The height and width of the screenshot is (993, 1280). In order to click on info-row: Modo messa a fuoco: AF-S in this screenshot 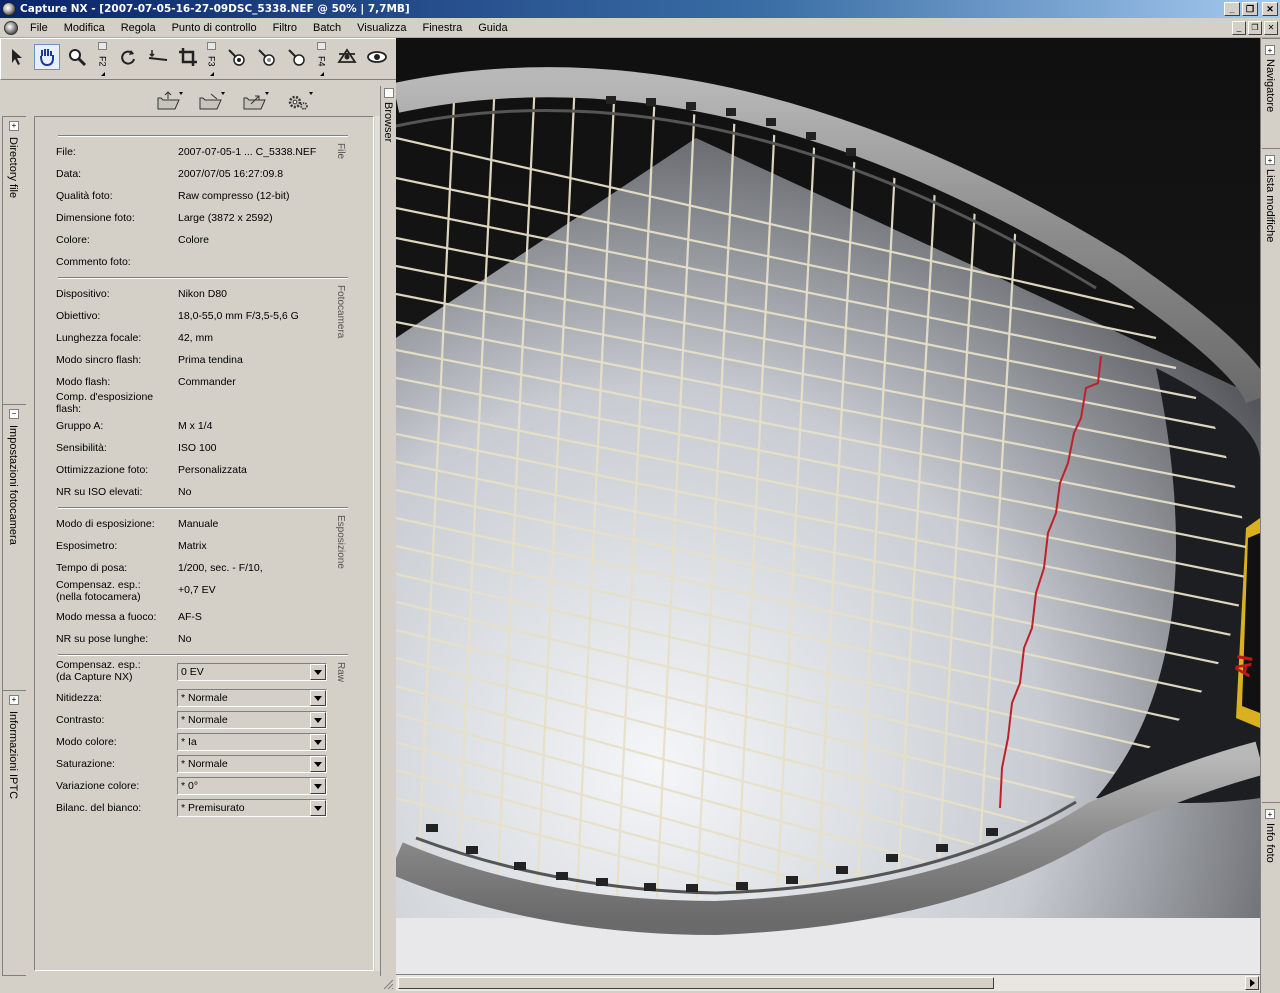, I will do `click(129, 617)`.